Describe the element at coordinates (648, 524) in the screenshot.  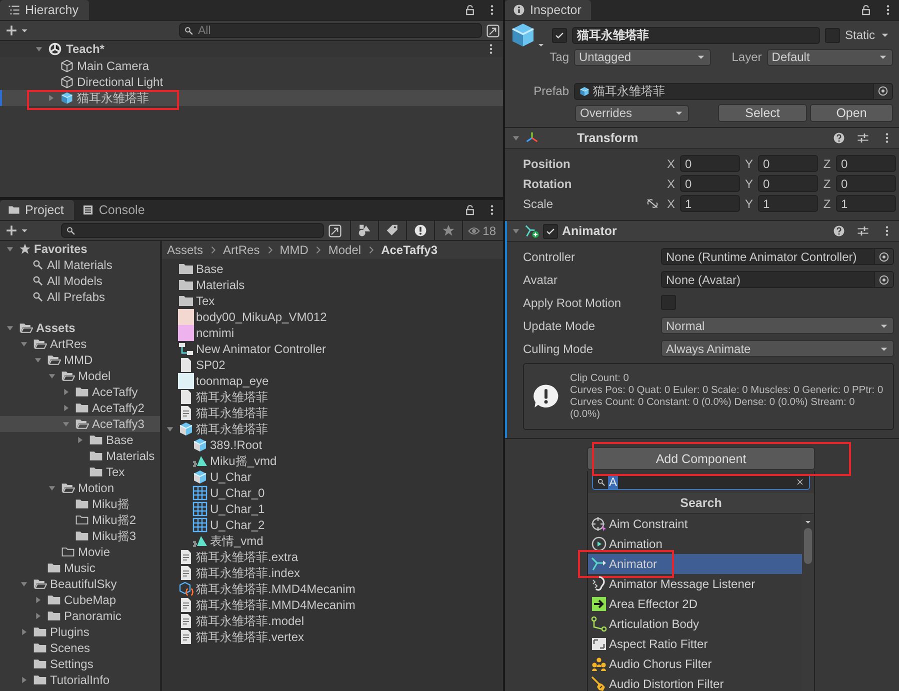
I see `component-option: Aim Constraint` at that location.